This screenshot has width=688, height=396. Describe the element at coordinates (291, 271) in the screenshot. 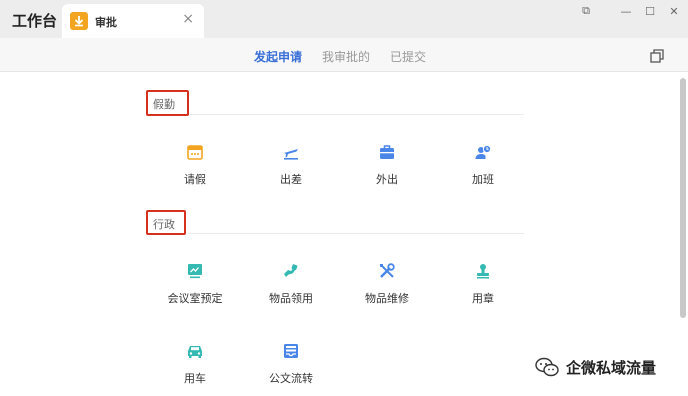

I see `hand-receive-icon` at that location.